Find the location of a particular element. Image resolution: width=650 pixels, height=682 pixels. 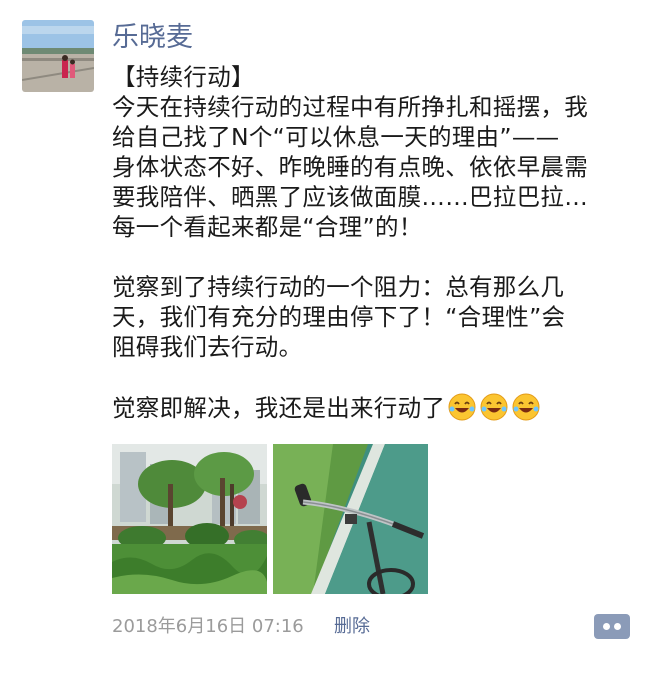

post-line: 【持续行动】 is located at coordinates (183, 77).